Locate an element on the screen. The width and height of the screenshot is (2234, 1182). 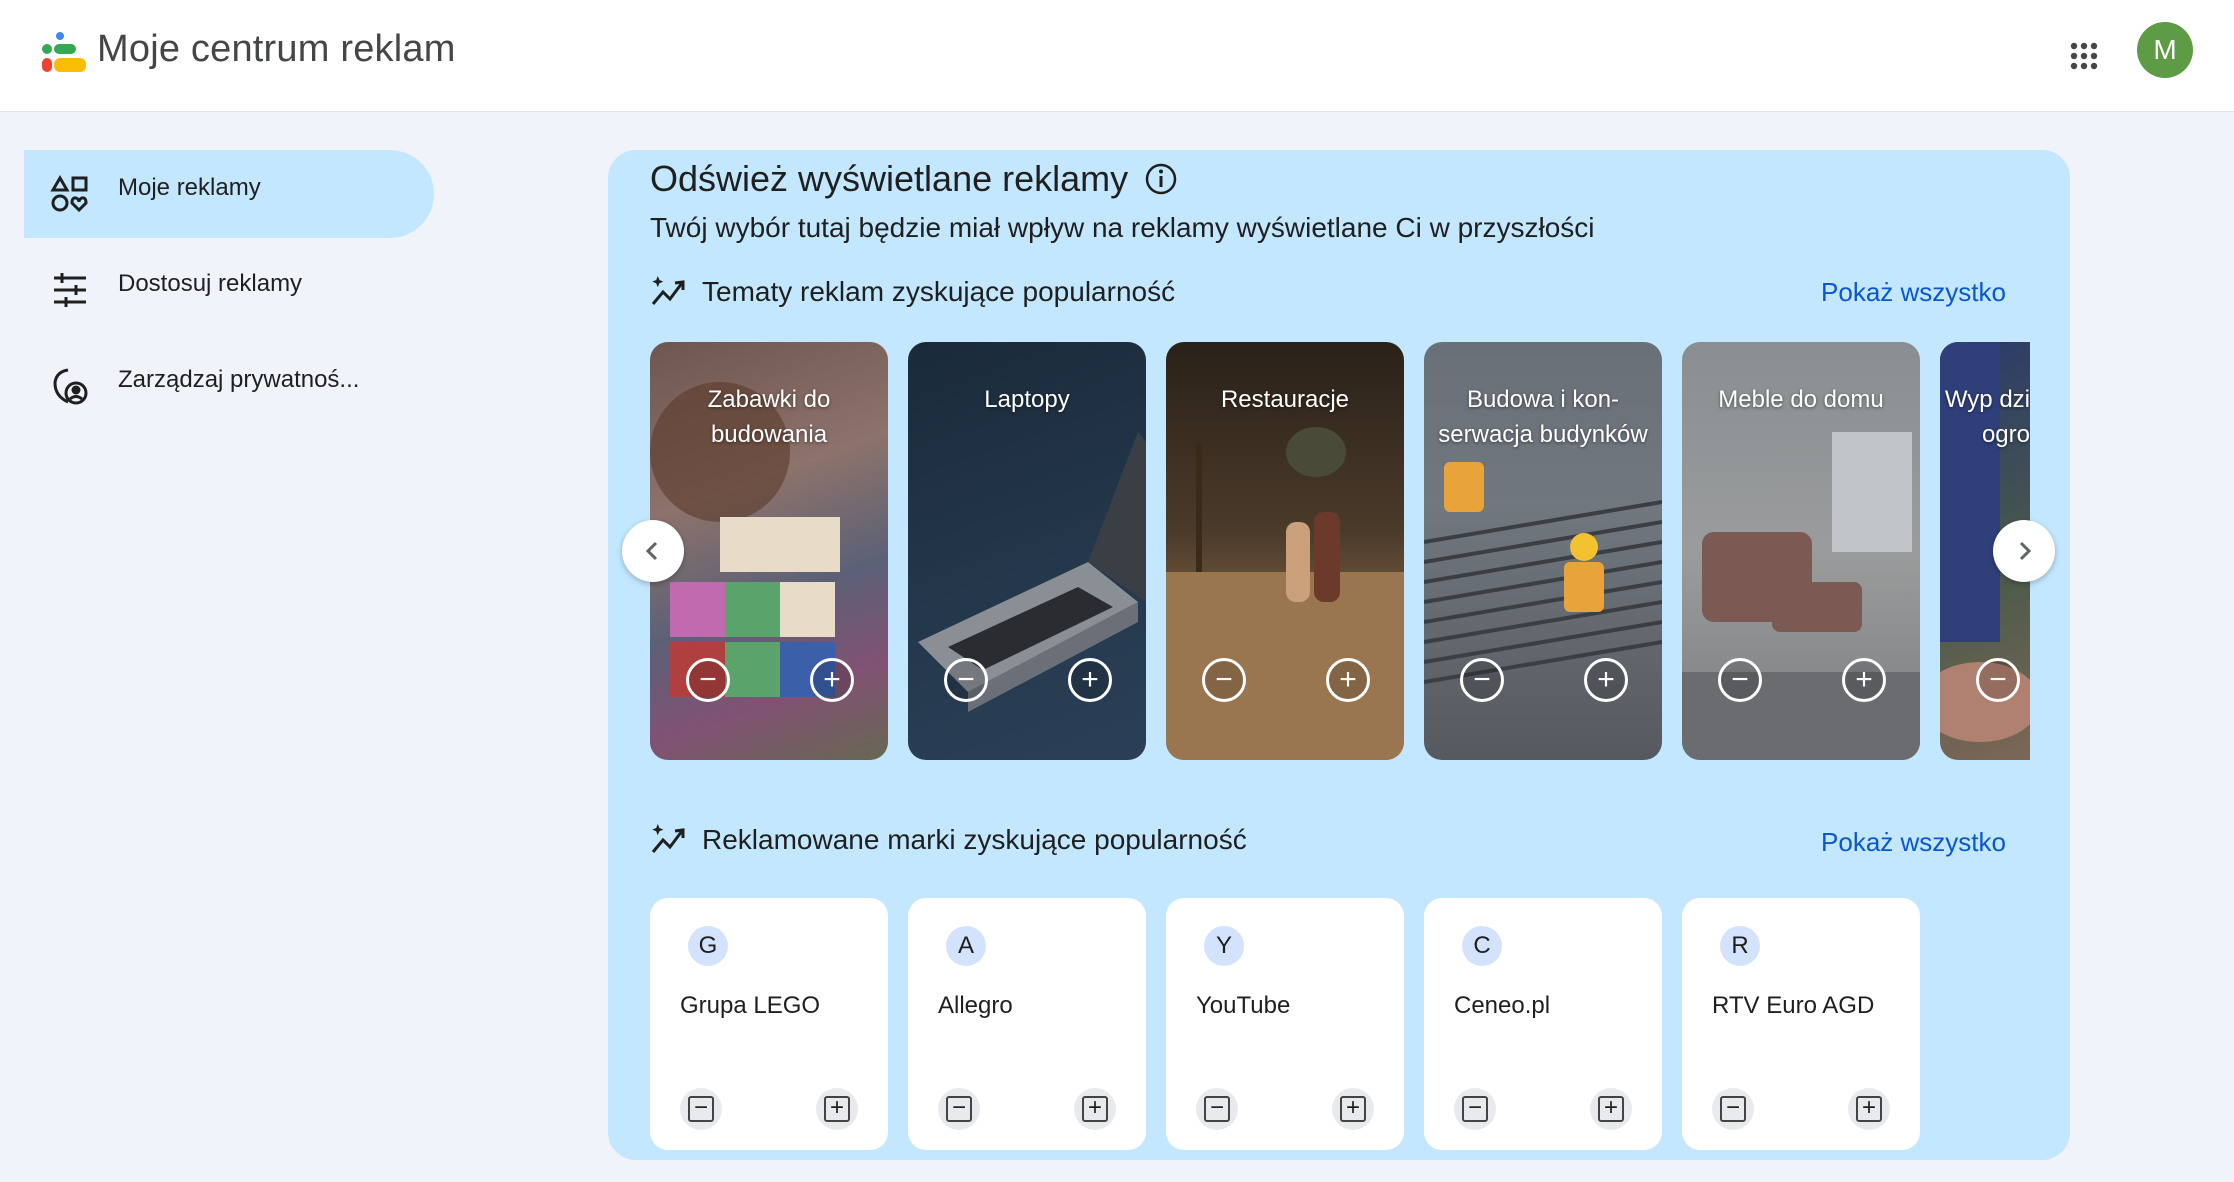
brands-heading: Reklamowane marki zyskujące popularność is located at coordinates (948, 840).